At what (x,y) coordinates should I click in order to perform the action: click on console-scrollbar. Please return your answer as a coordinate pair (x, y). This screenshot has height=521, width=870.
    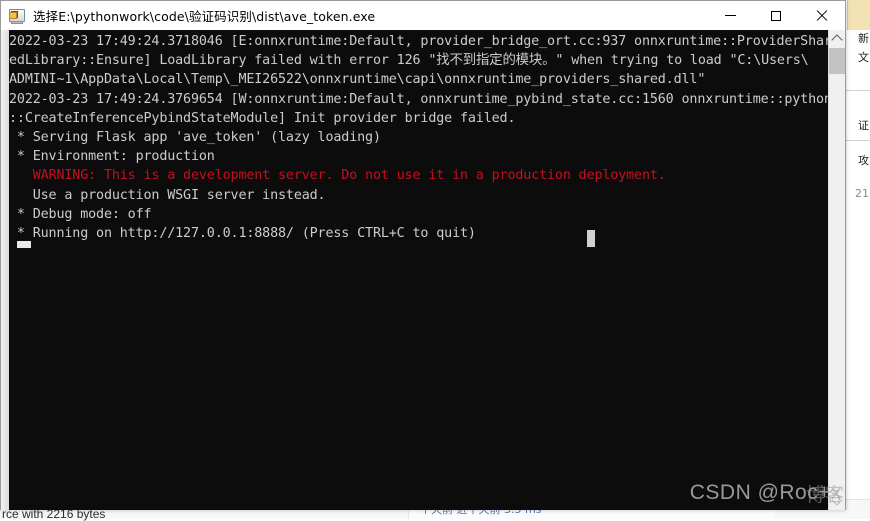
    Looking at the image, I should click on (836, 270).